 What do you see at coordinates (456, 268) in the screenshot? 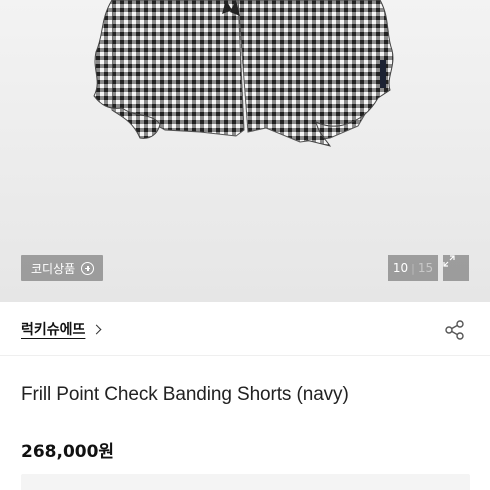
I see `expand-image-button` at bounding box center [456, 268].